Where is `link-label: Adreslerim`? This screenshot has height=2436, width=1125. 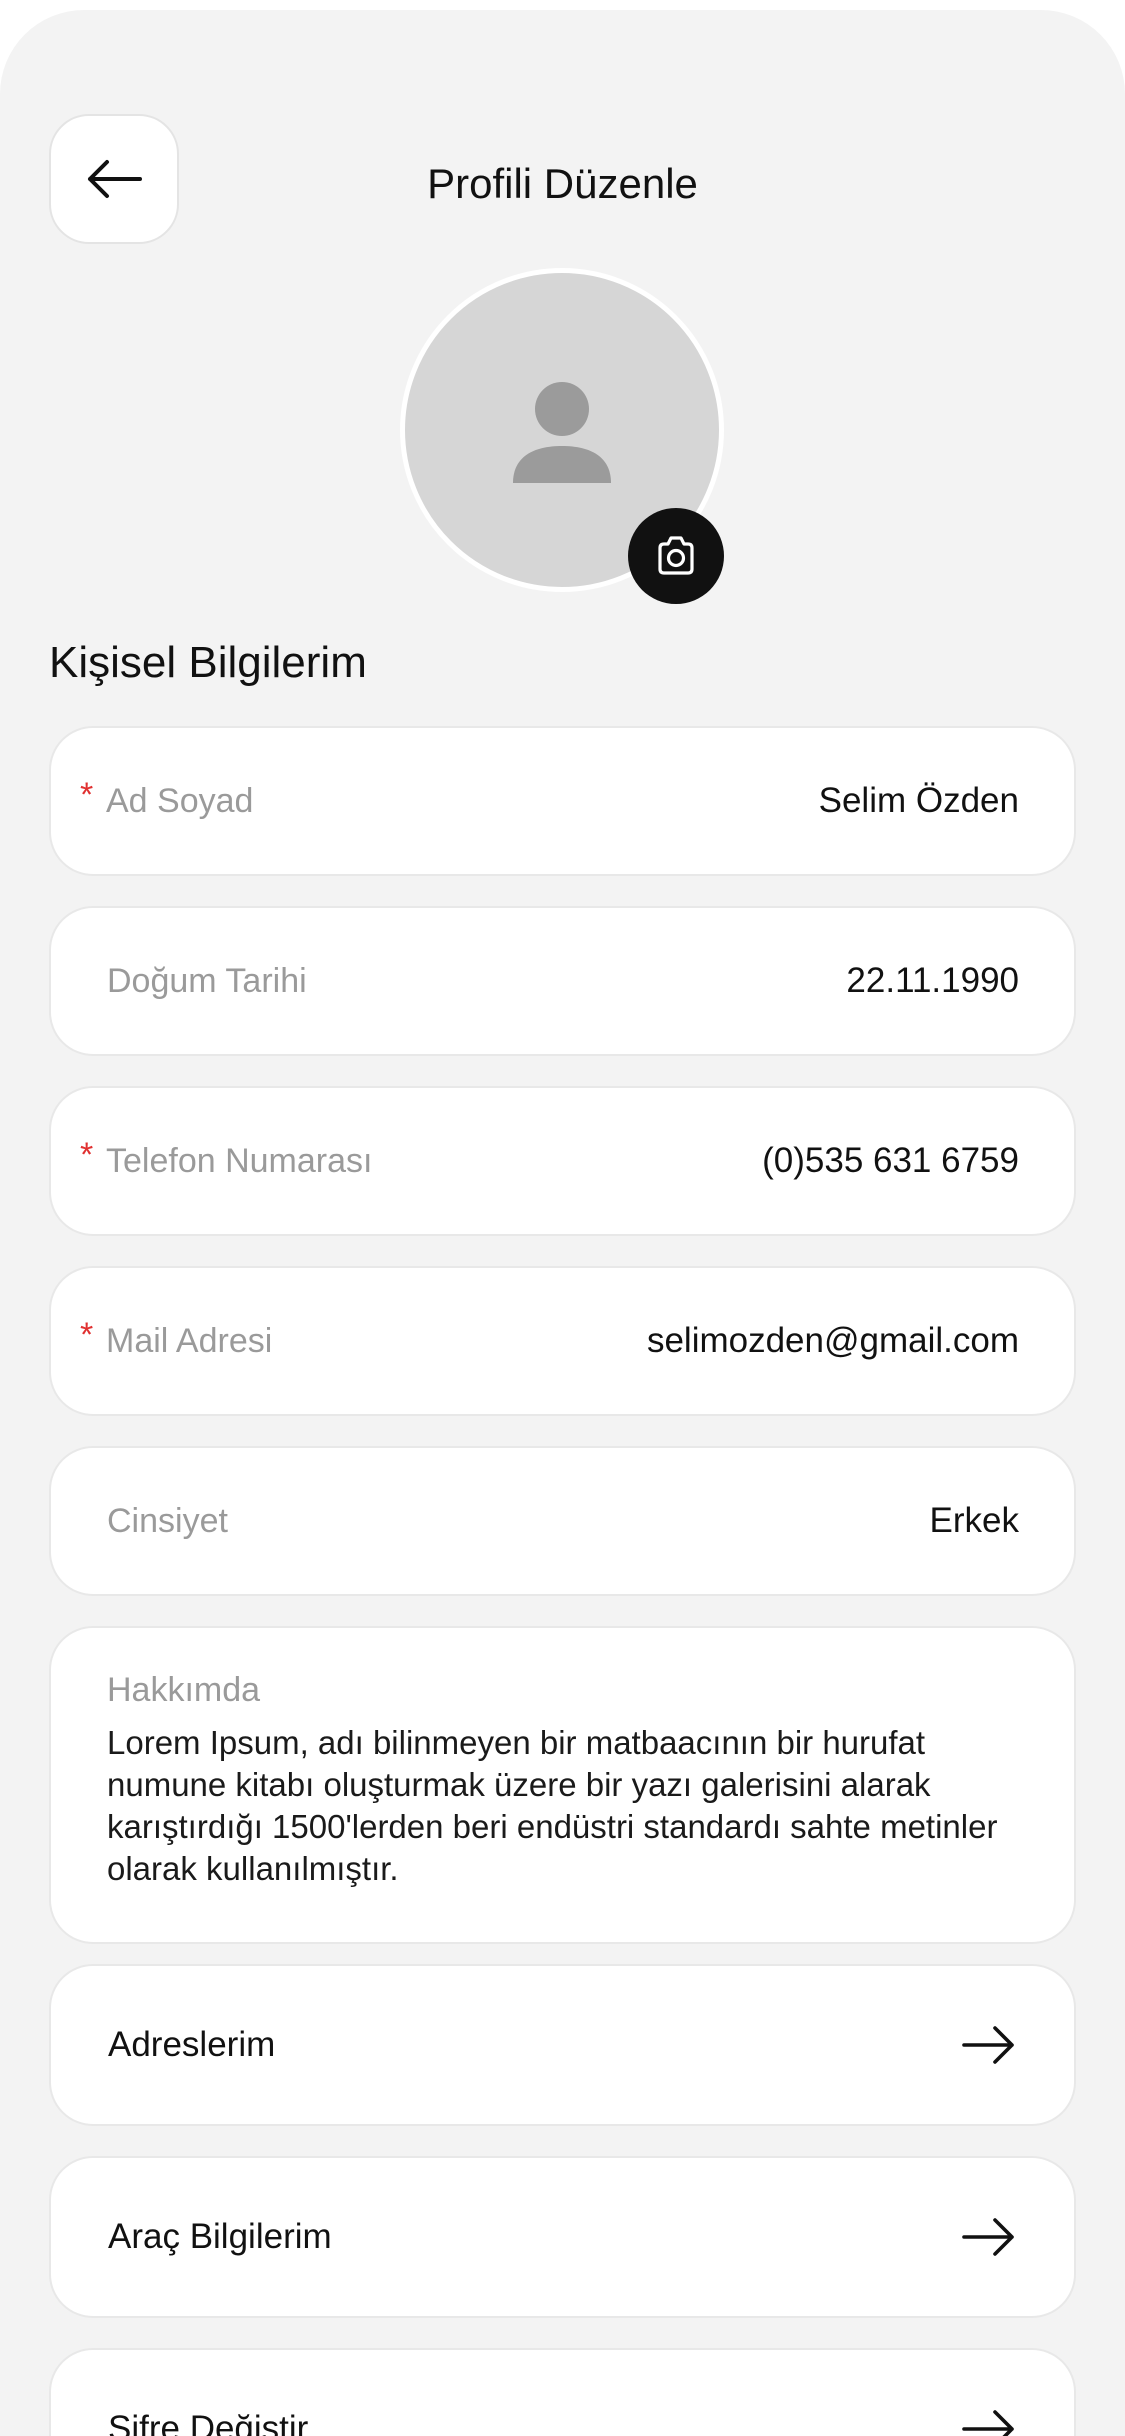
link-label: Adreslerim is located at coordinates (192, 2044).